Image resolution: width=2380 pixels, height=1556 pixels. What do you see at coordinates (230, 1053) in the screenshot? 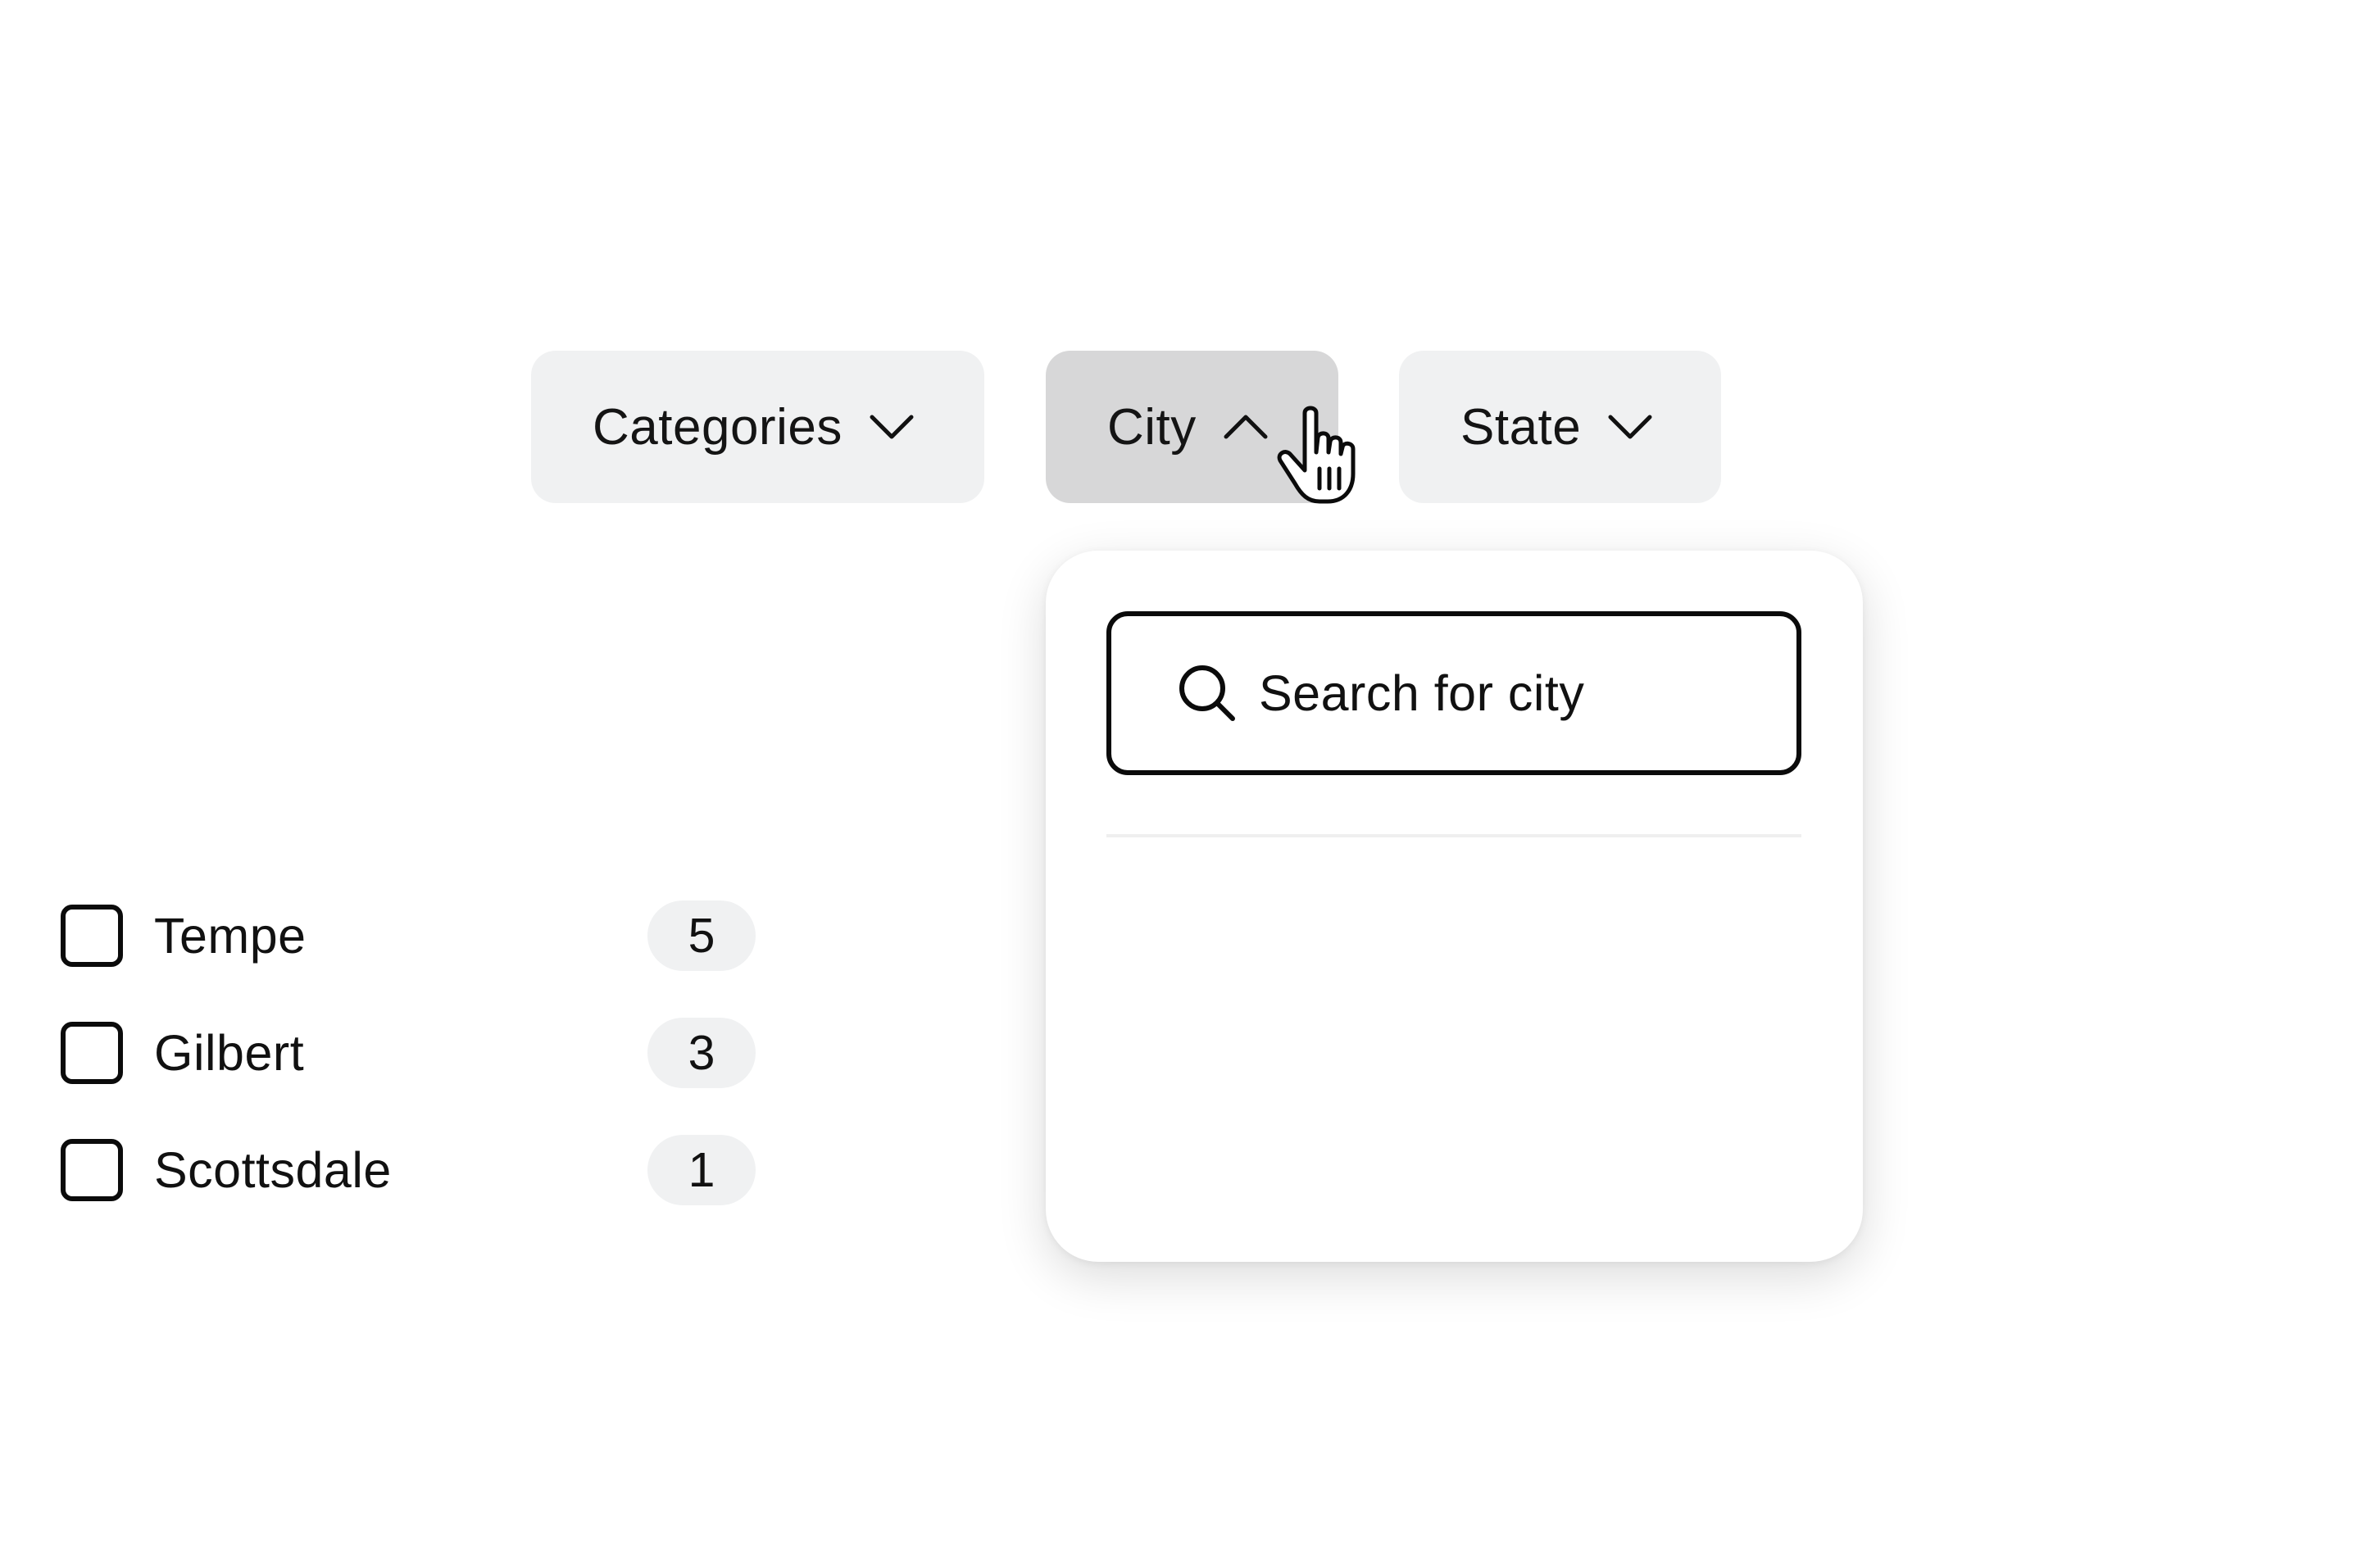
I see `city-option-label: Gilbert` at bounding box center [230, 1053].